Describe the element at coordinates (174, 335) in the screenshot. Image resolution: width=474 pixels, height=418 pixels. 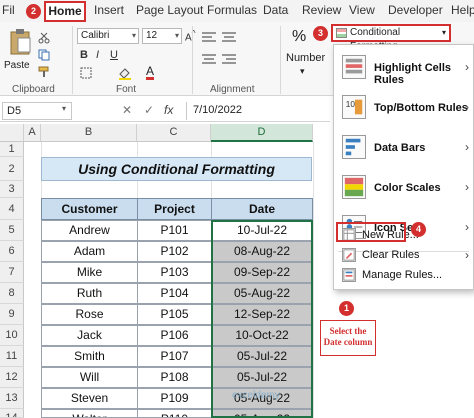
I see `project-cell: P106` at that location.